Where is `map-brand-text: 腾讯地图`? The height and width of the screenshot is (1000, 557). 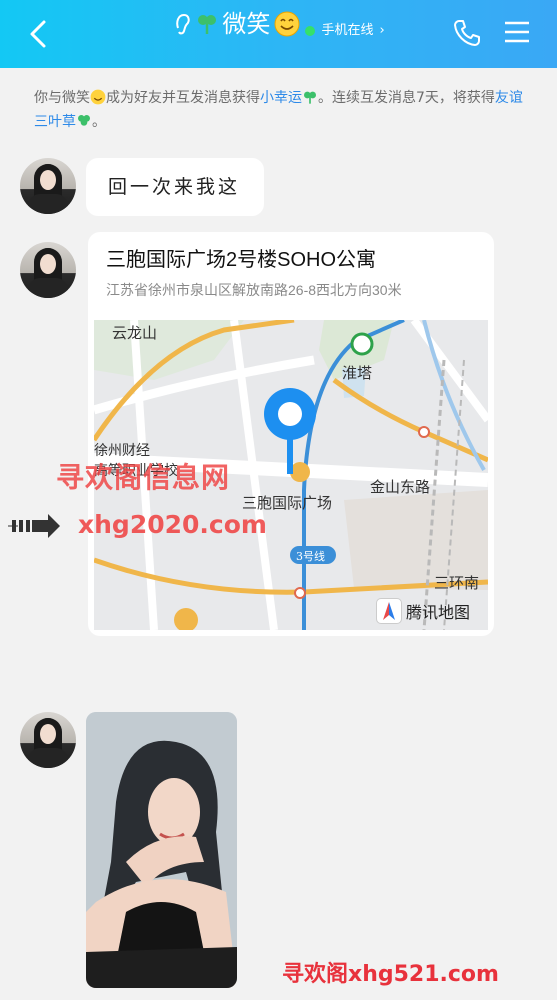 map-brand-text: 腾讯地图 is located at coordinates (438, 613).